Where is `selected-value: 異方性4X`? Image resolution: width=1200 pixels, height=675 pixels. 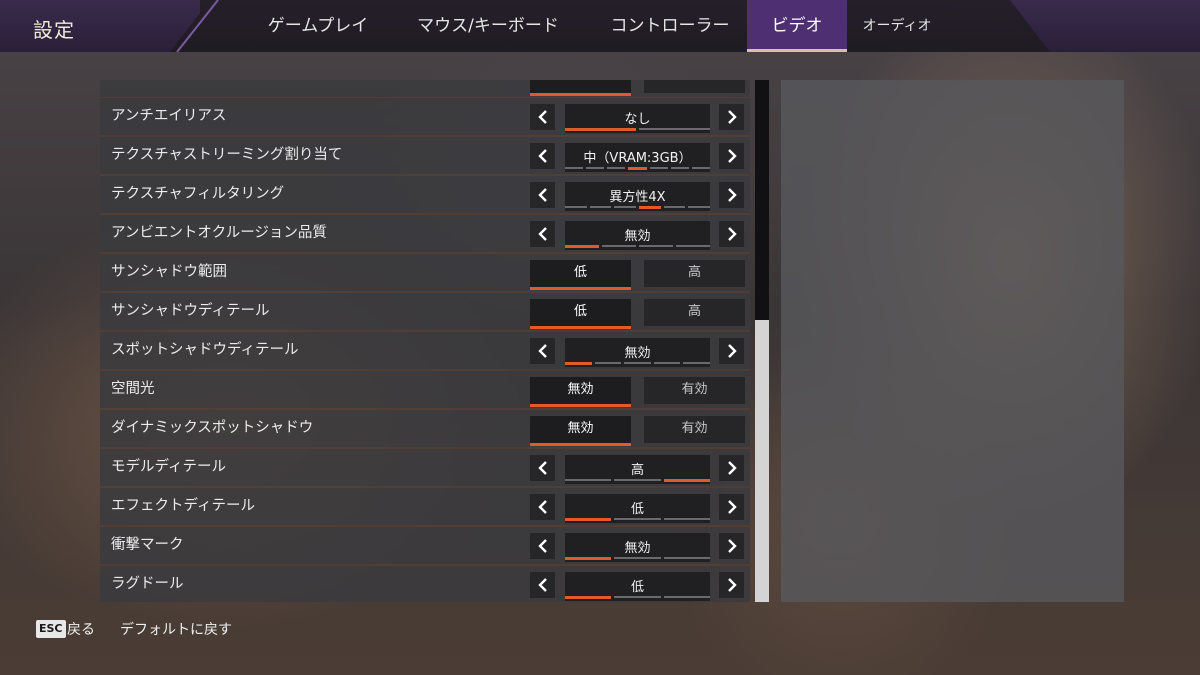 selected-value: 異方性4X is located at coordinates (637, 197).